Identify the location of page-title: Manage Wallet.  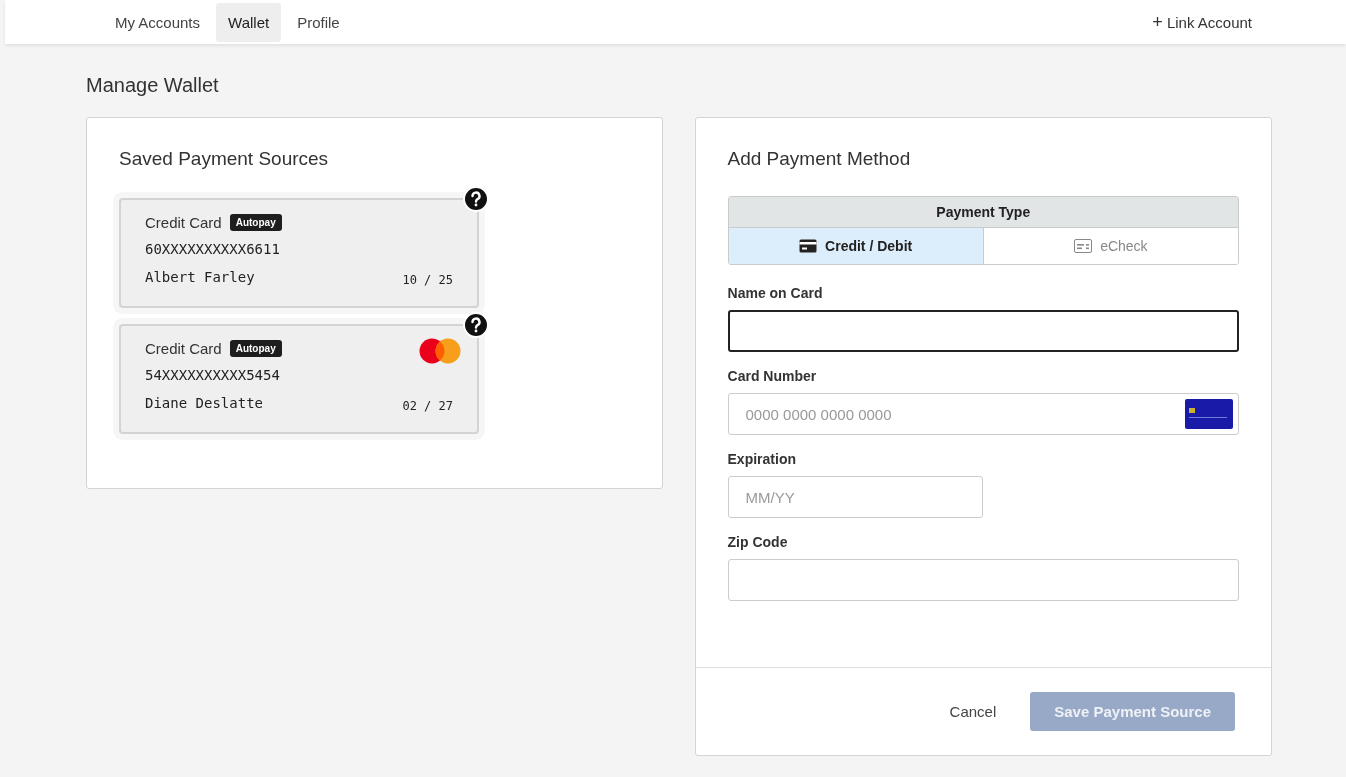
(153, 85).